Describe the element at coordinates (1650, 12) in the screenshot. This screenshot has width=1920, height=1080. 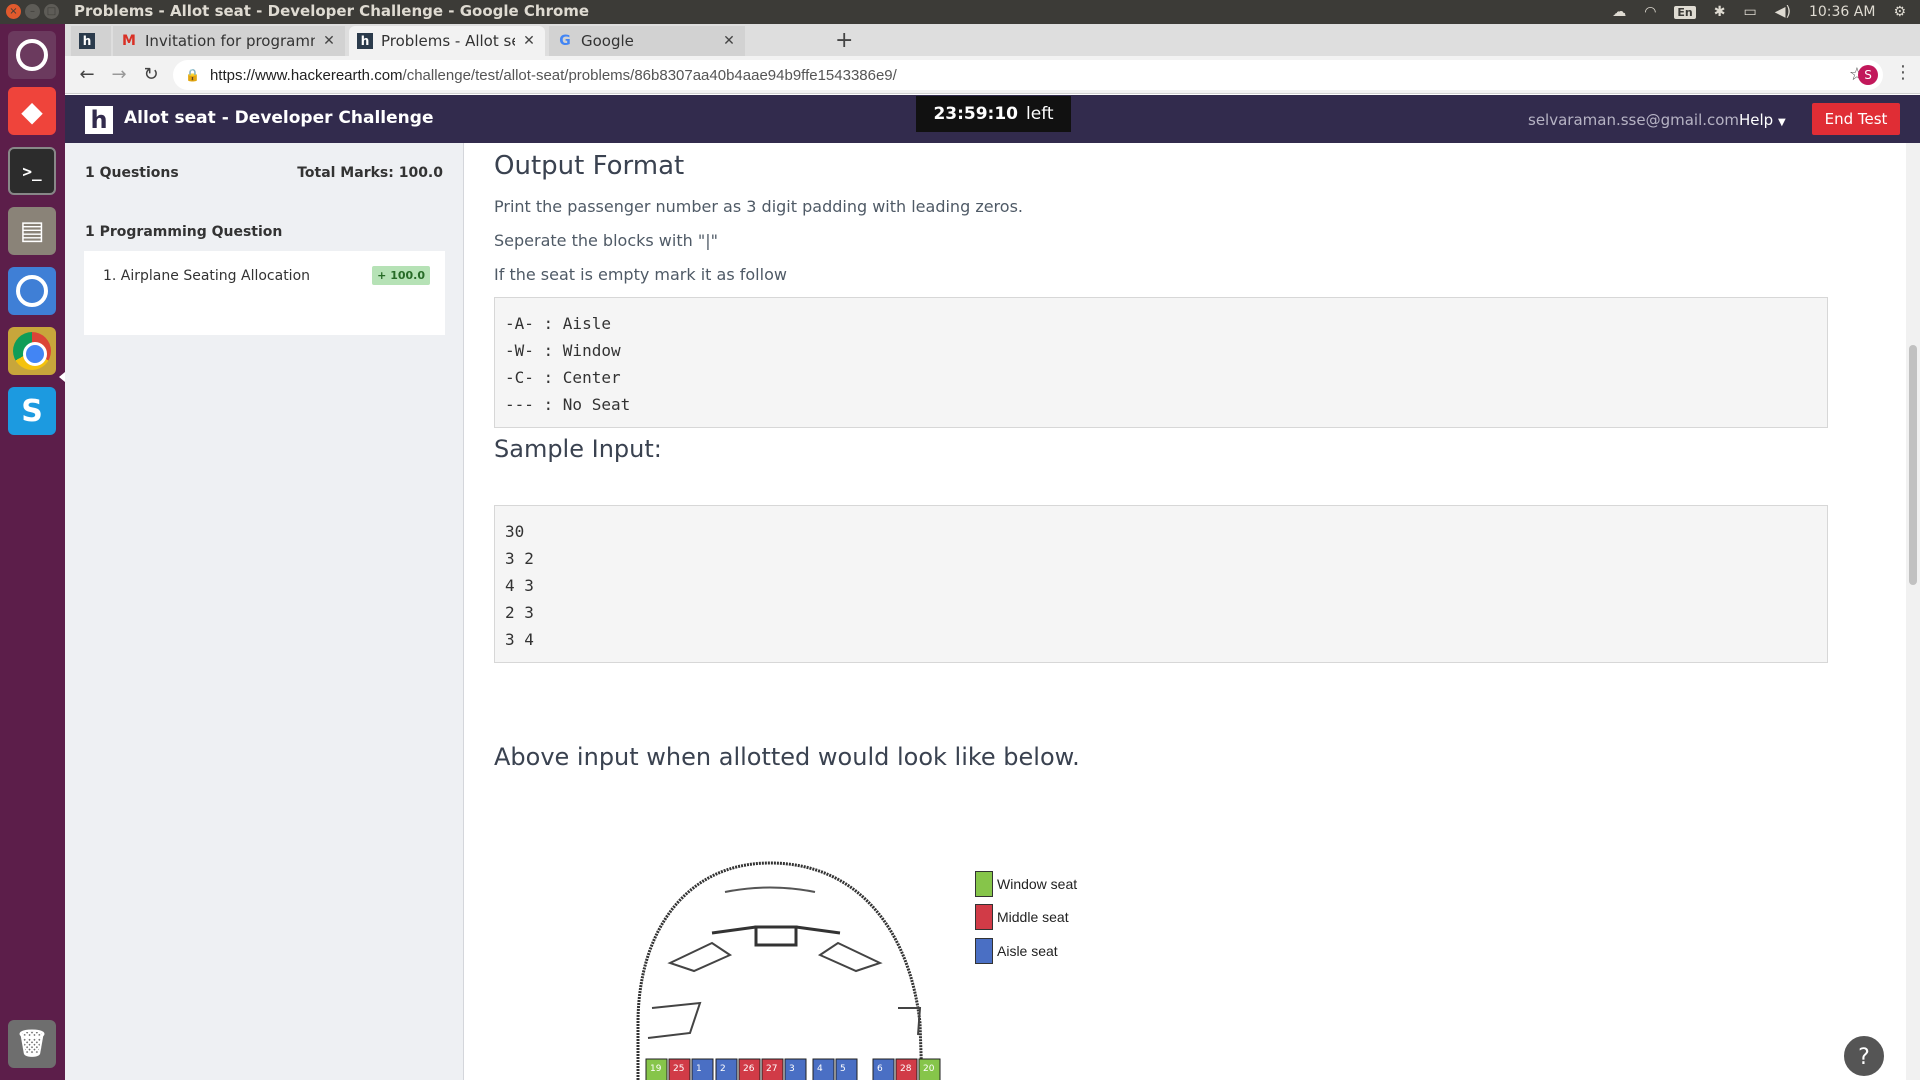
I see `wifi-icon: ◠` at that location.